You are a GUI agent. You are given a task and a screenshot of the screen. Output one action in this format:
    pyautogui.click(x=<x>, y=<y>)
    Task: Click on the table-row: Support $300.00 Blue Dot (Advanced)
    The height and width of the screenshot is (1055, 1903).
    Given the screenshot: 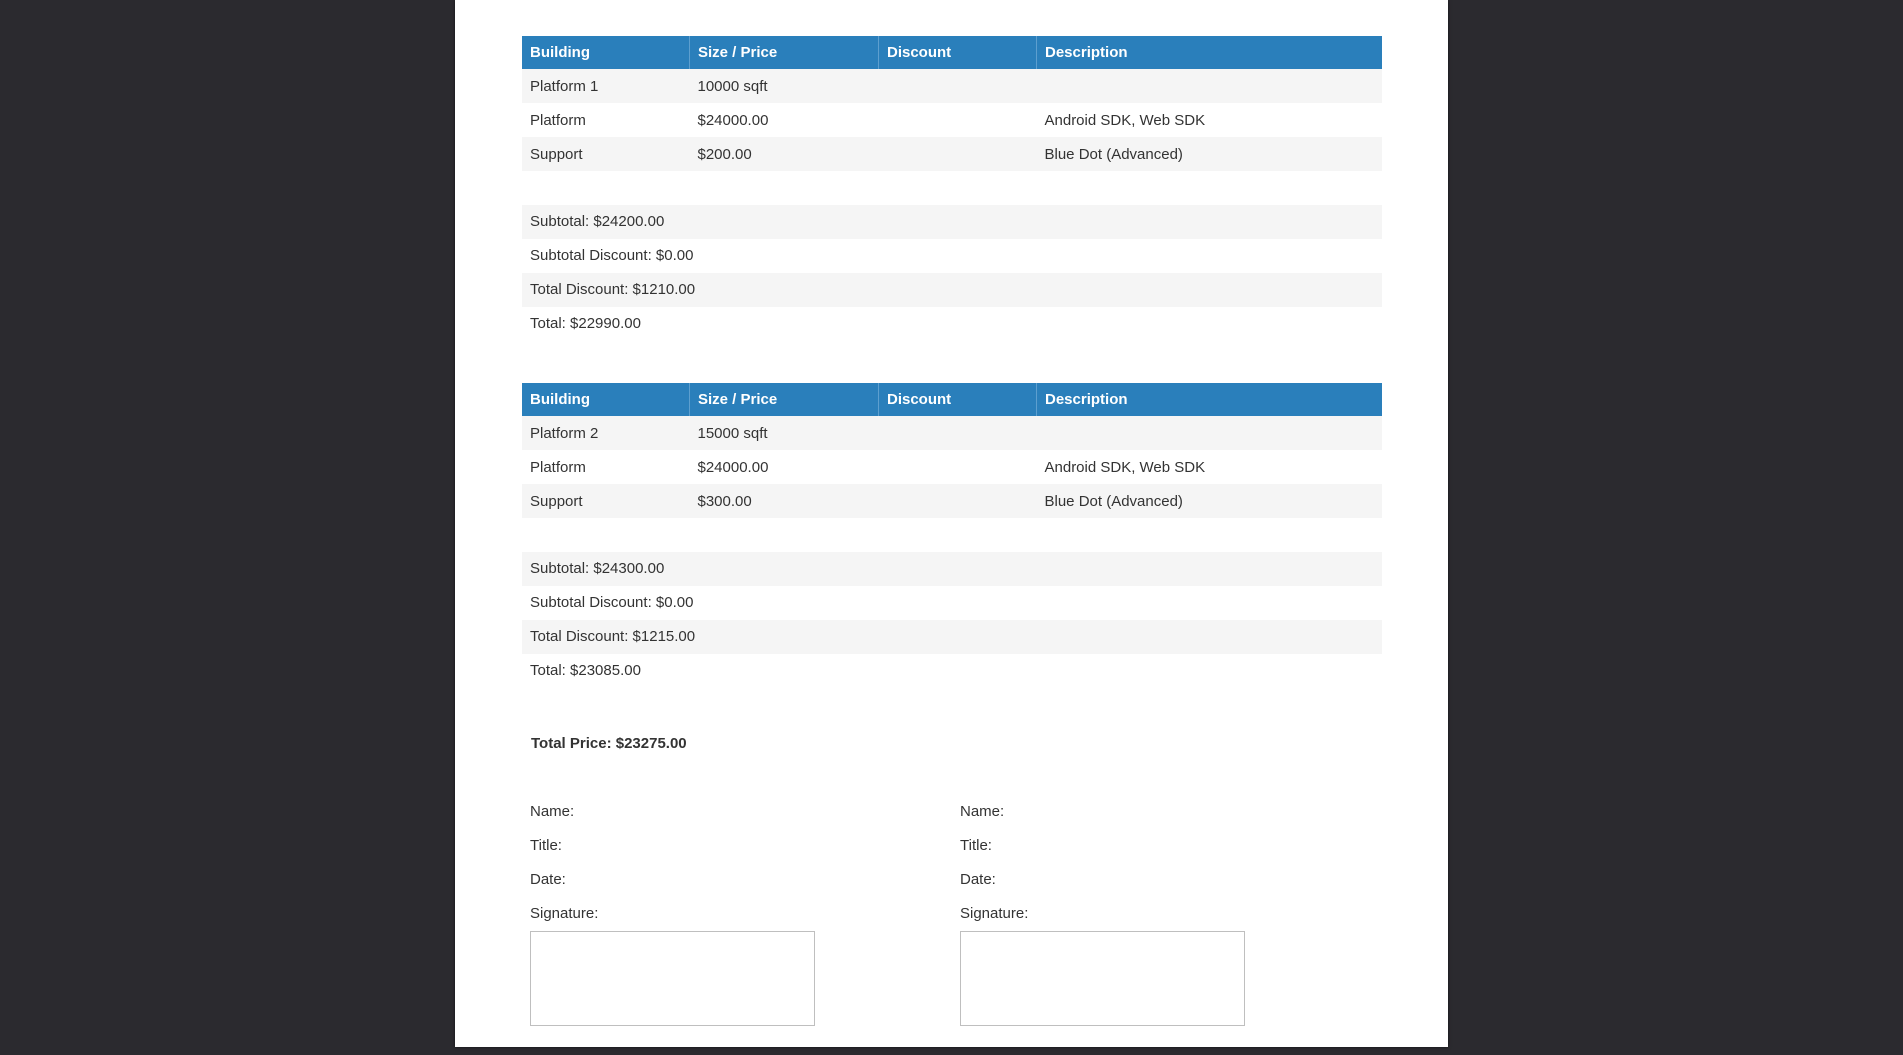 What is the action you would take?
    pyautogui.click(x=952, y=501)
    